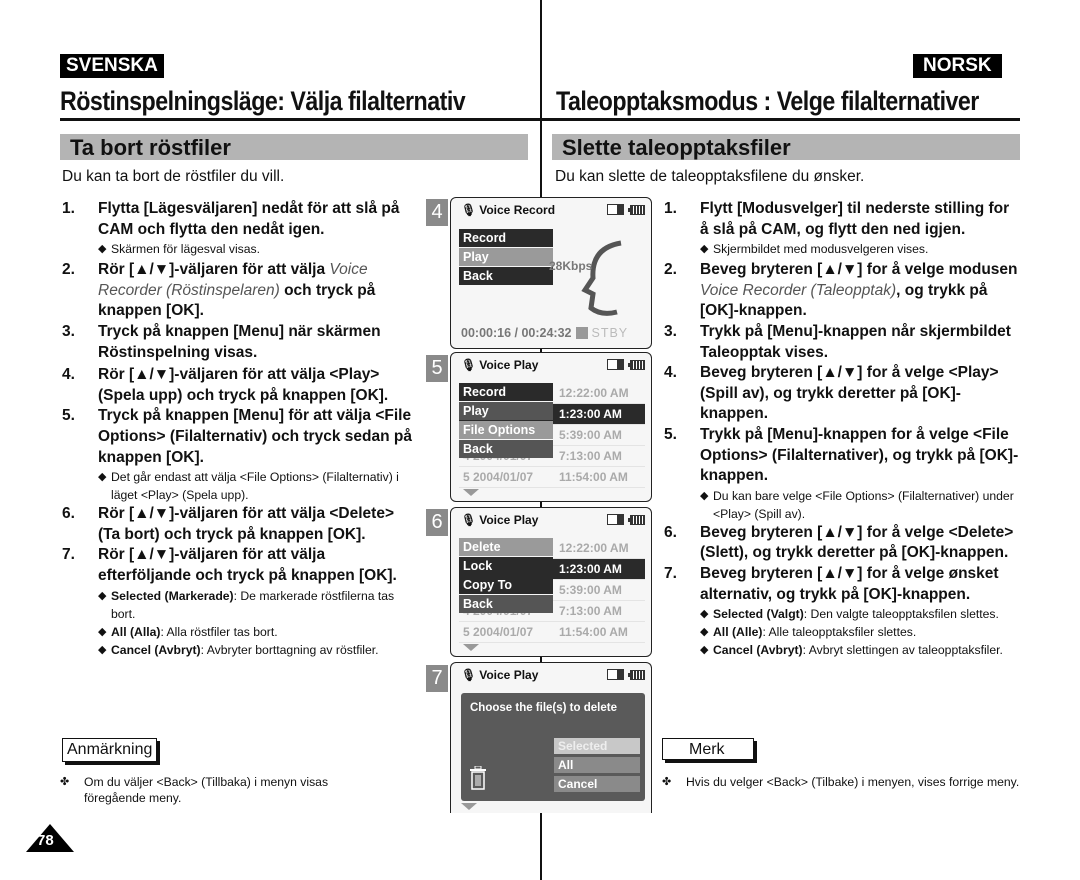 This screenshot has height=880, width=1080. What do you see at coordinates (597, 746) in the screenshot?
I see `option-selected: Selected` at bounding box center [597, 746].